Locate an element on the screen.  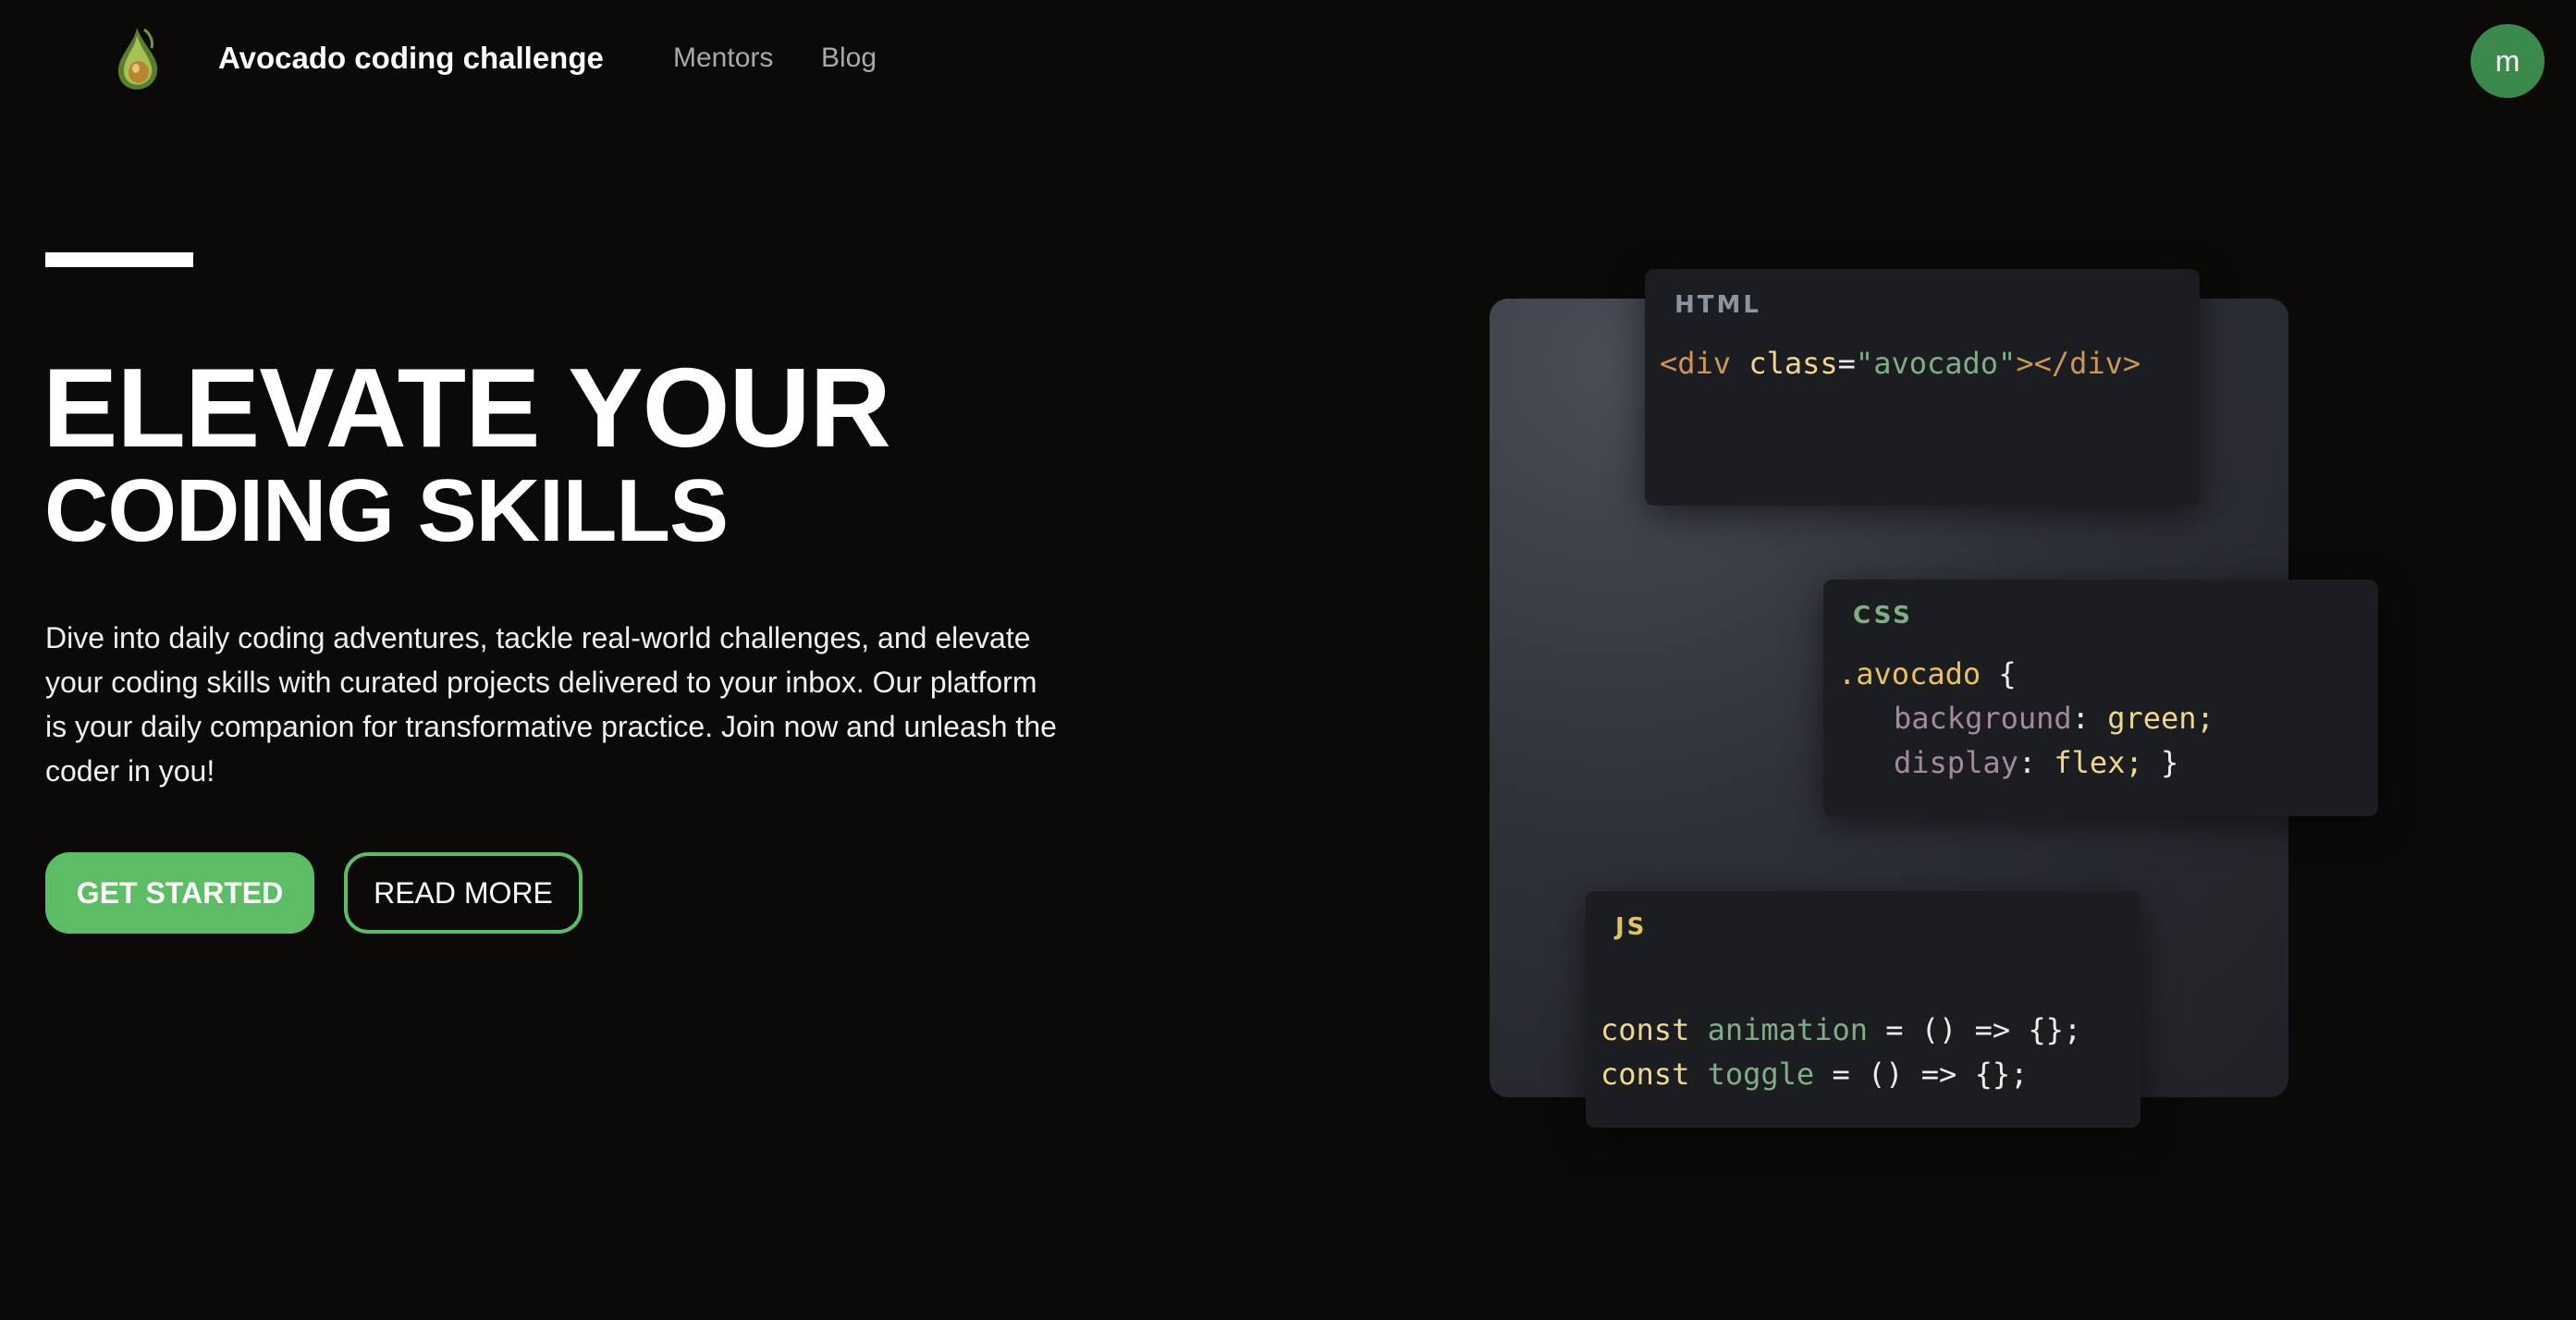
code-token: { is located at coordinates (1999, 673).